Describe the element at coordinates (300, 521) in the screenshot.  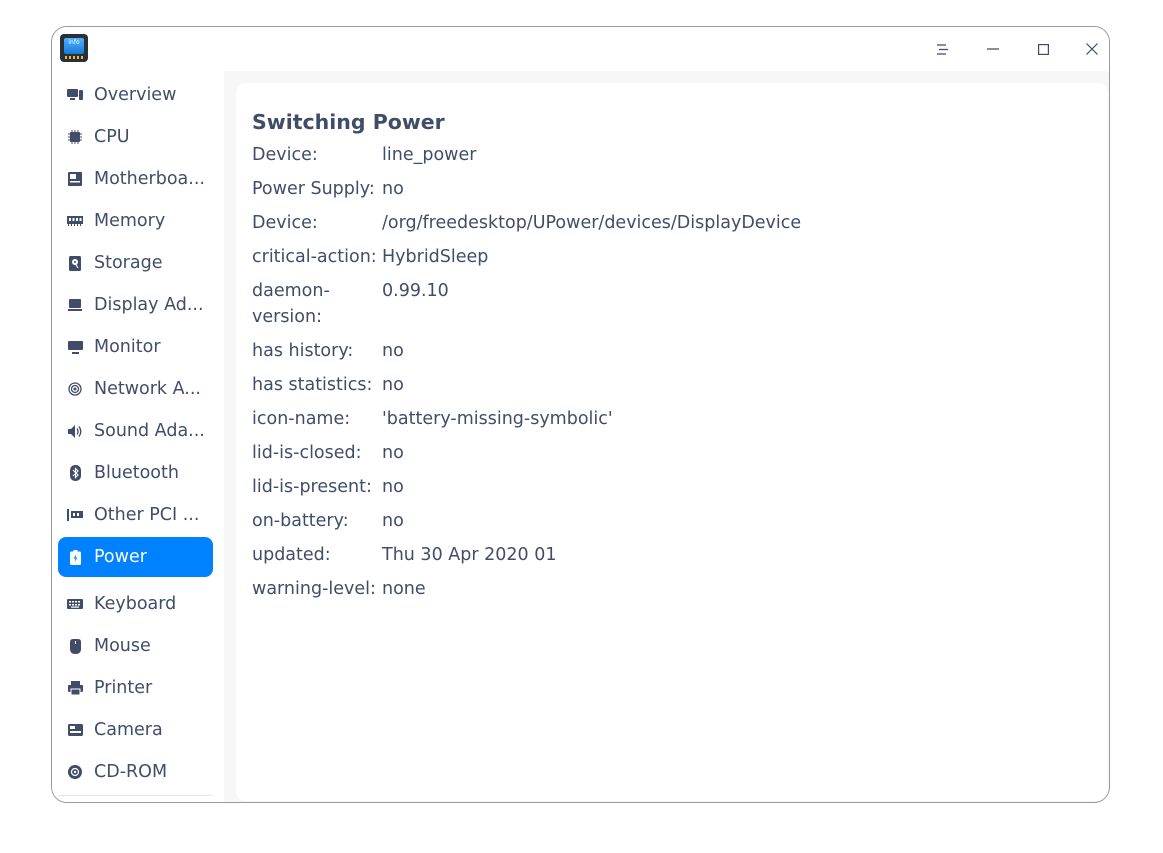
I see `info-key: on-battery:` at that location.